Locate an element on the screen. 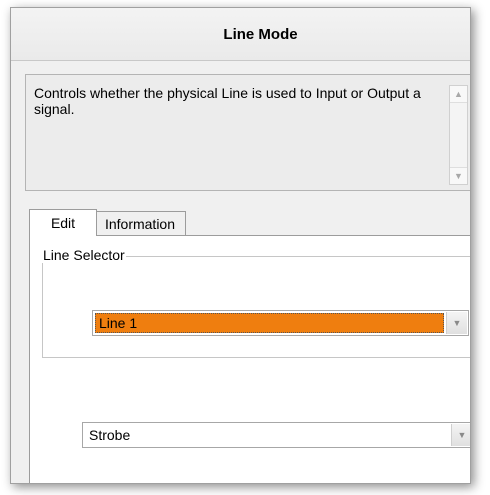 This screenshot has height=495, width=490. line-mode-value: Strobe is located at coordinates (110, 435).